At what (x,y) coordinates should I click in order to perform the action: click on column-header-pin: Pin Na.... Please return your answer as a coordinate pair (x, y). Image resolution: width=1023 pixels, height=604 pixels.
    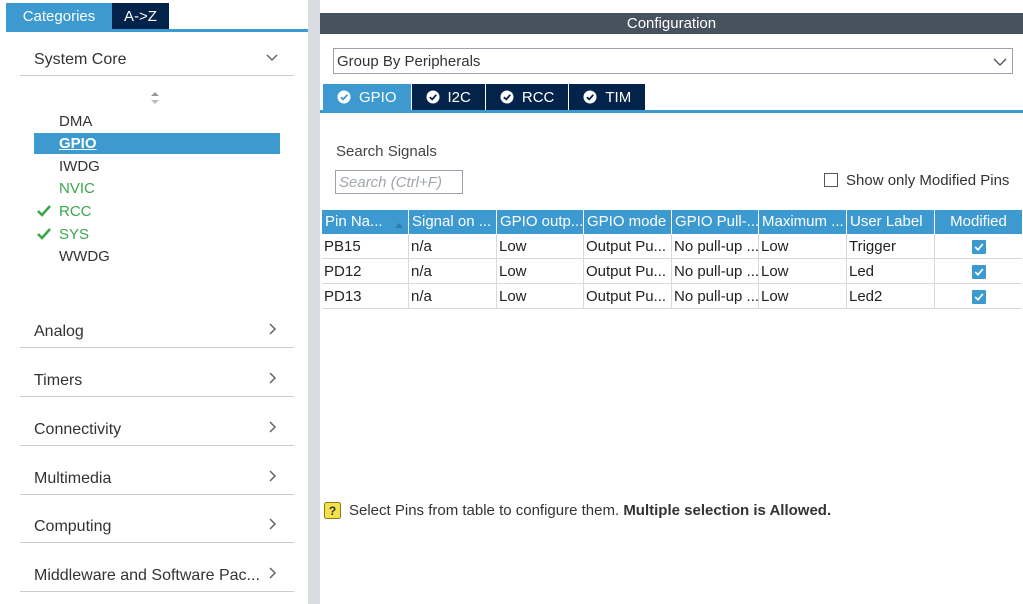
    Looking at the image, I should click on (365, 222).